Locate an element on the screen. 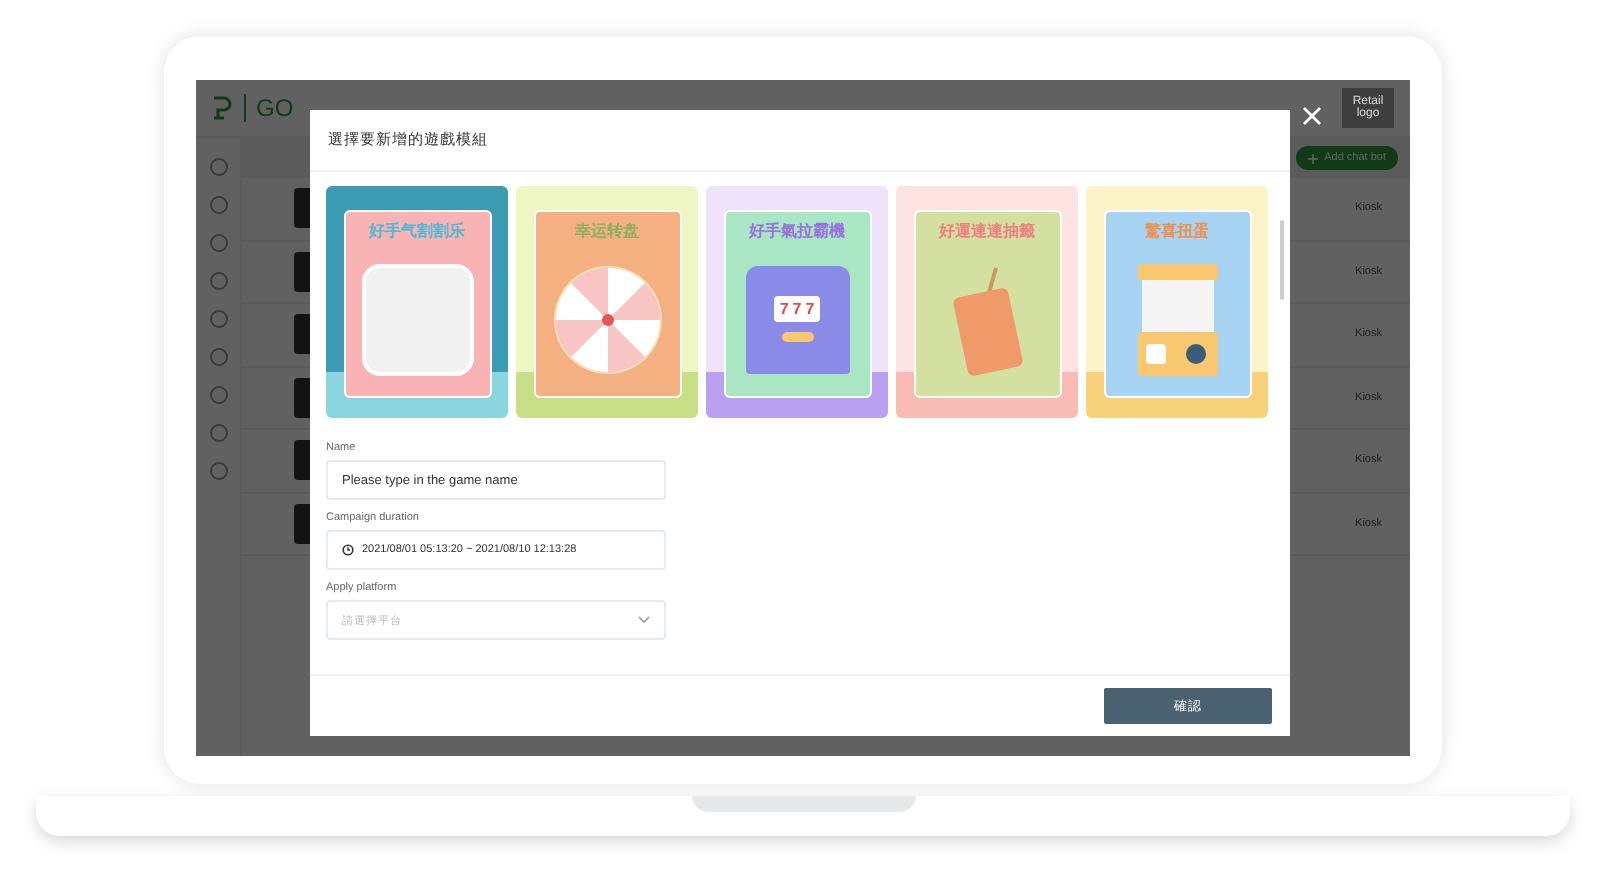 The height and width of the screenshot is (884, 1604). template-title: 好運連連抽籤 is located at coordinates (987, 231).